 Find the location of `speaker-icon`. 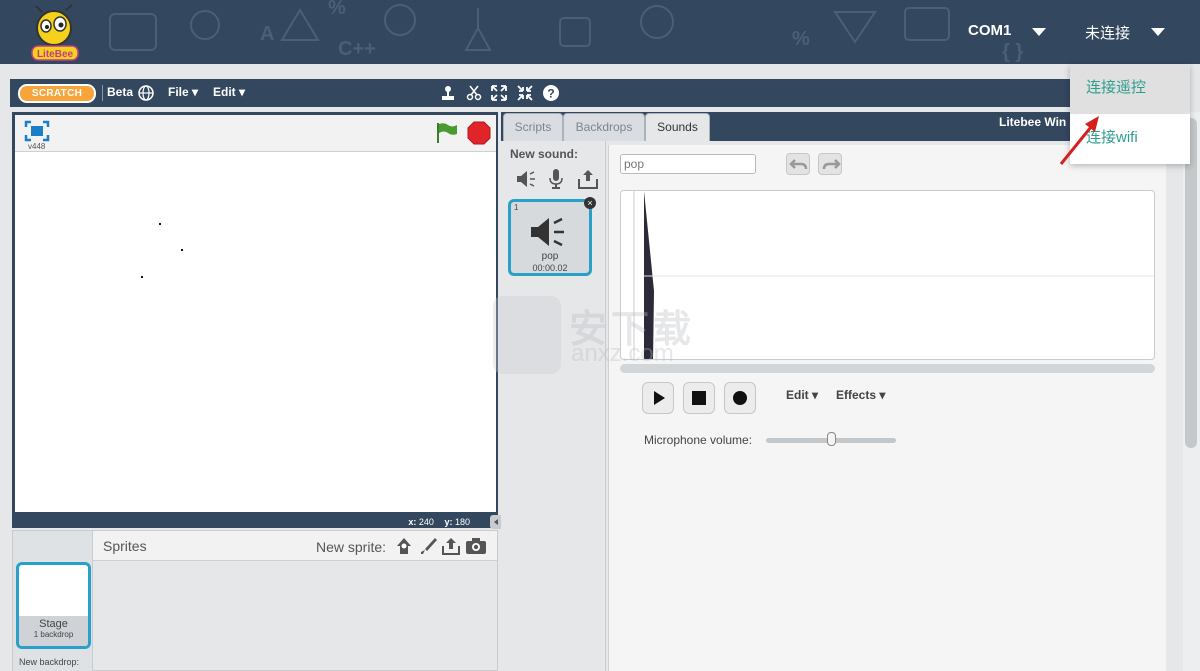

speaker-icon is located at coordinates (547, 232).